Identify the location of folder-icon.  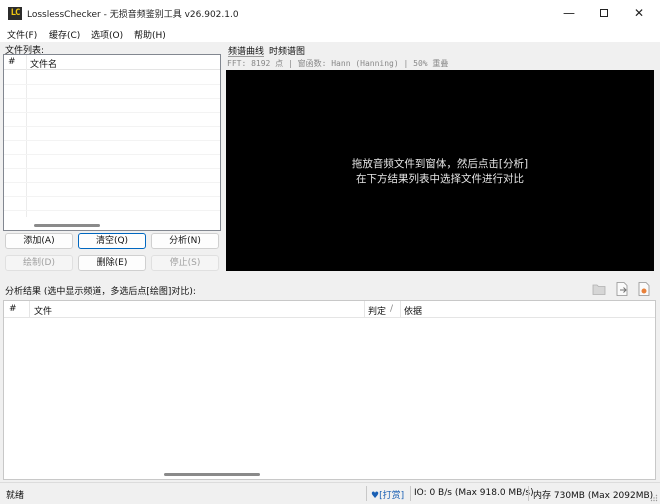
(599, 289).